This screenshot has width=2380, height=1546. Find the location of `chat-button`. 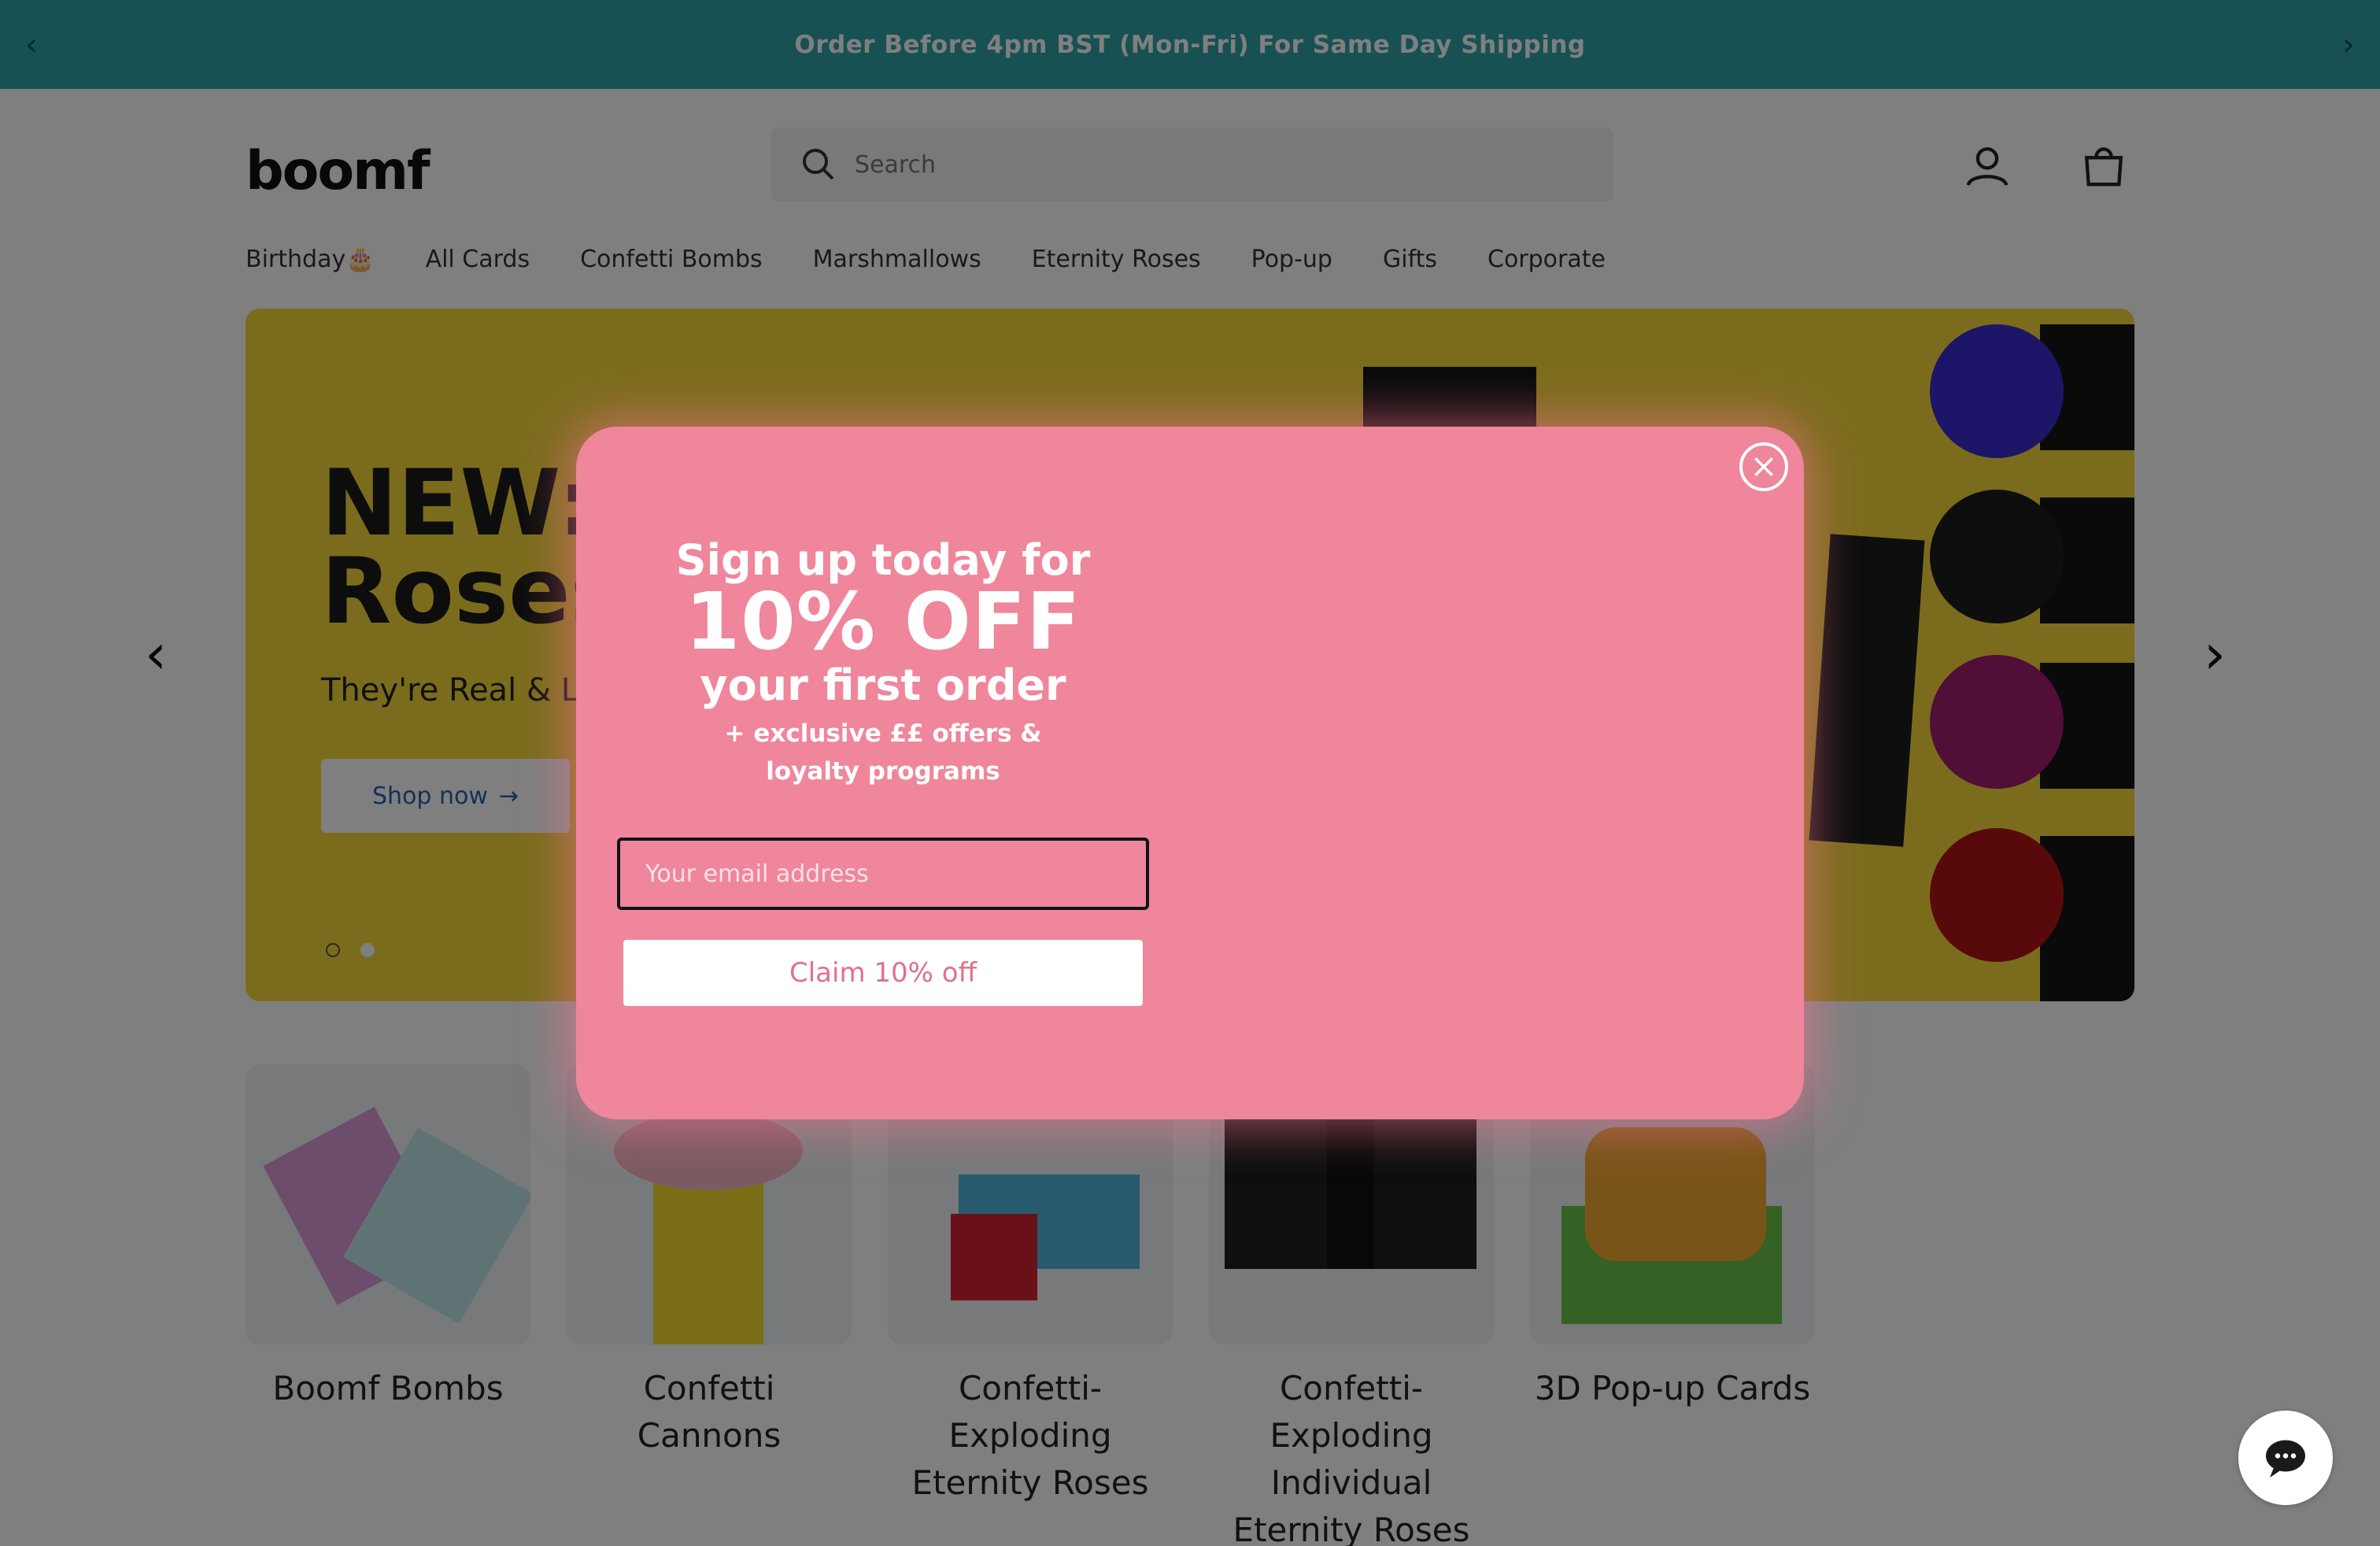

chat-button is located at coordinates (2285, 1458).